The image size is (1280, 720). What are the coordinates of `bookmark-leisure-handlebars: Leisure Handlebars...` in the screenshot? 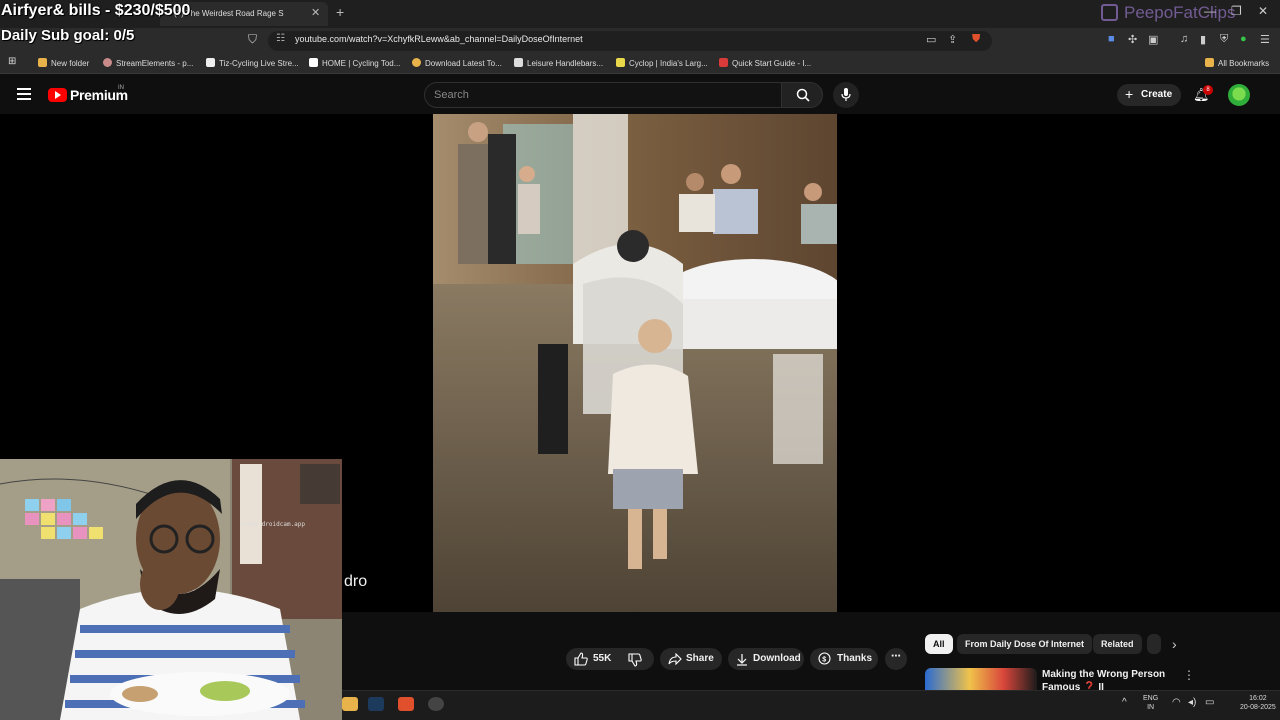 It's located at (558, 63).